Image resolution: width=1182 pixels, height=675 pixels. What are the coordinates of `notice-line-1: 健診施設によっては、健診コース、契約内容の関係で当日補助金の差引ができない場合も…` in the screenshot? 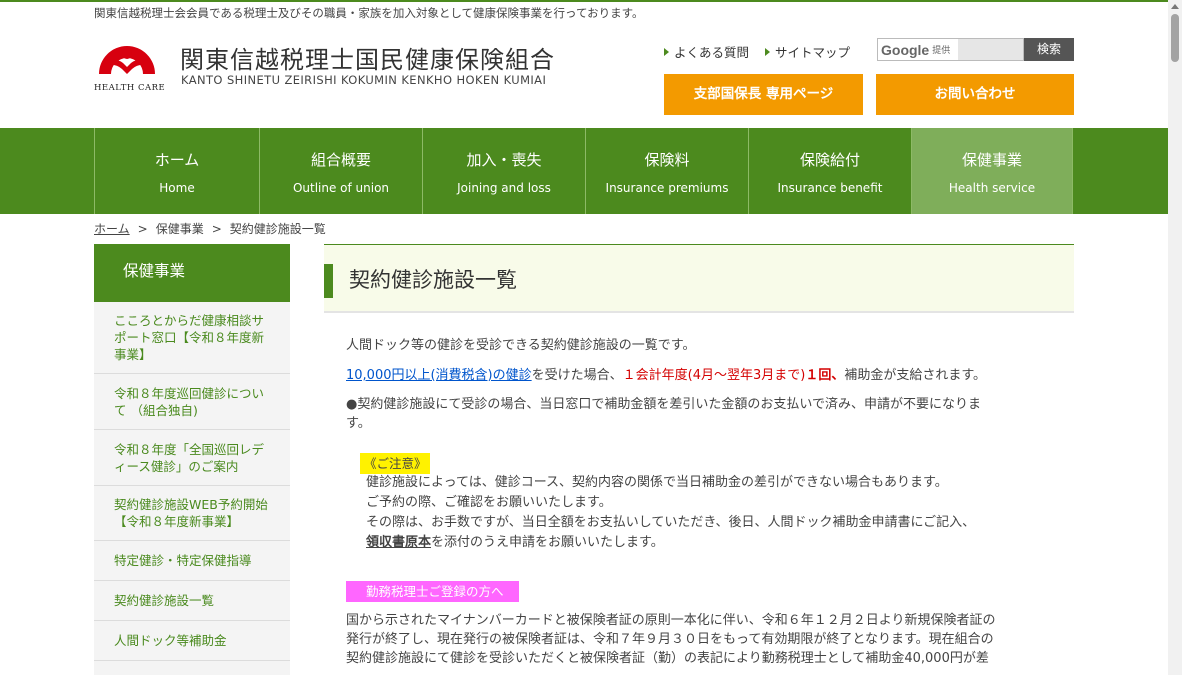 It's located at (657, 482).